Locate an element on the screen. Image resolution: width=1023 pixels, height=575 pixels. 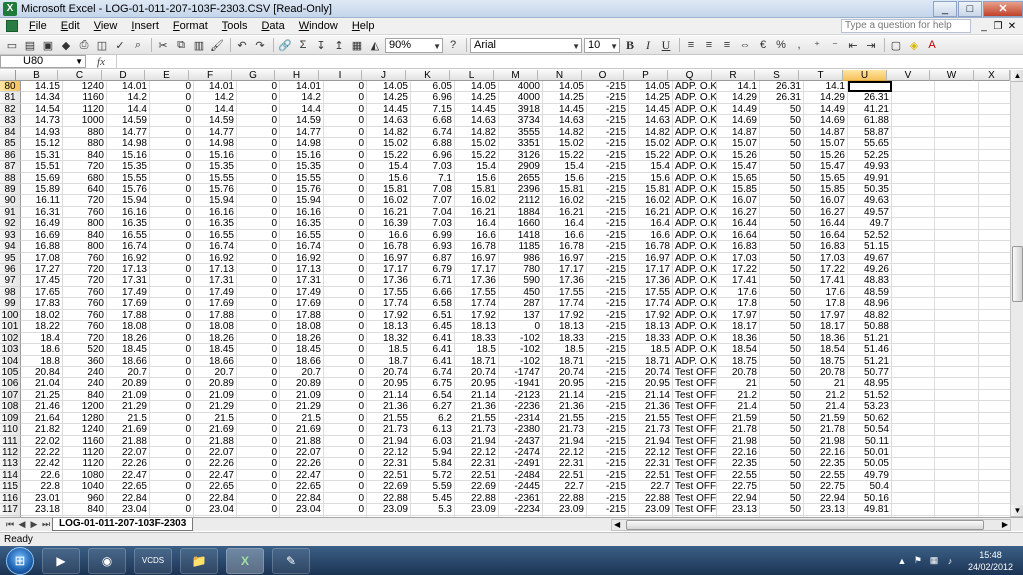
cell-d: 22.26 is located at coordinates (128, 464).